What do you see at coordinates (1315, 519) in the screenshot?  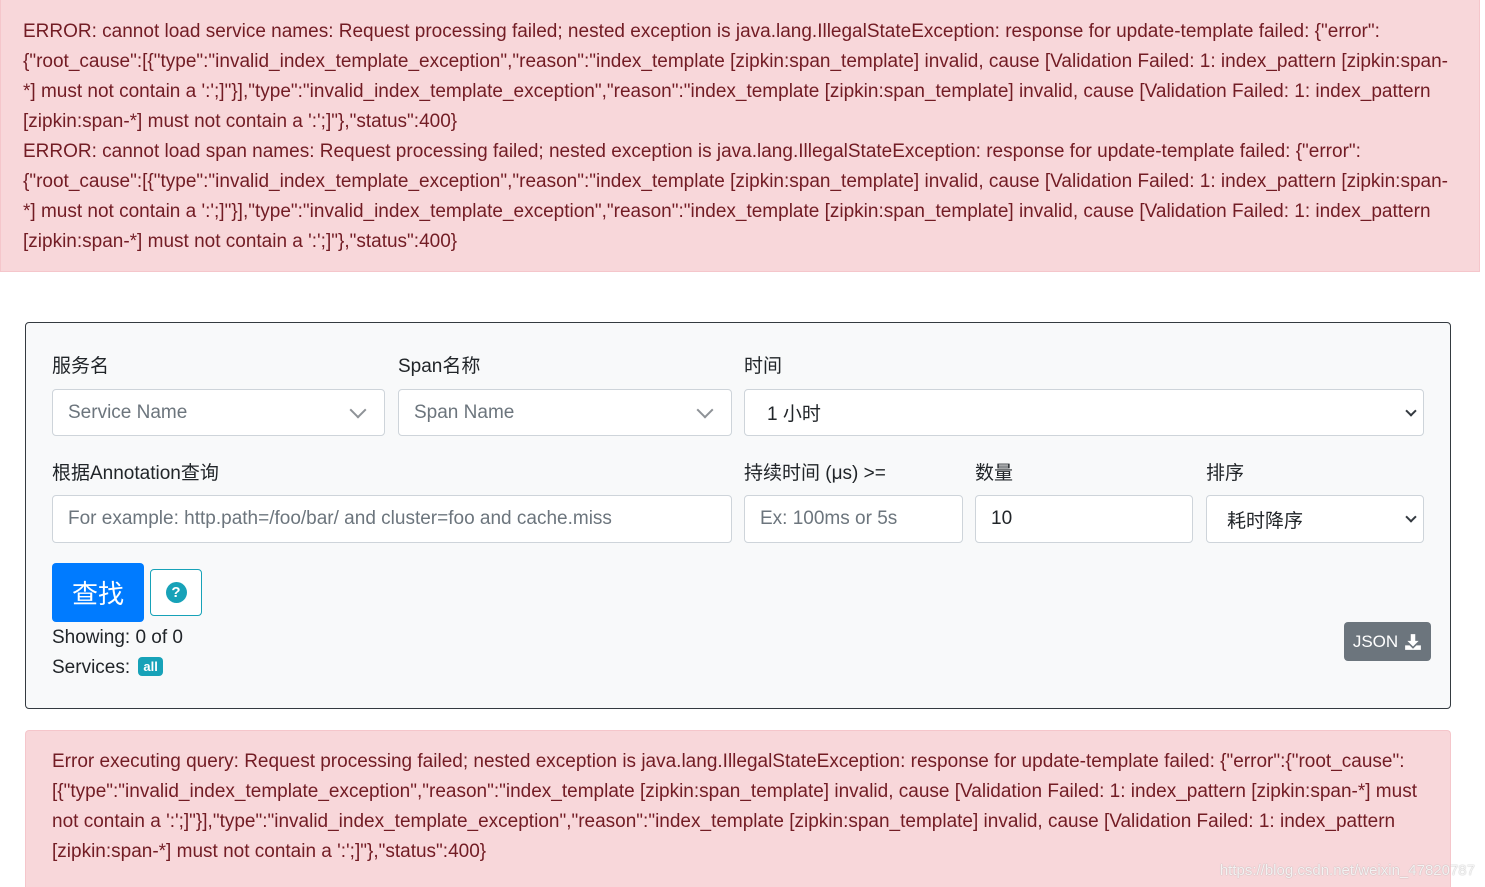 I see `sort-order-select: 耗时降序` at bounding box center [1315, 519].